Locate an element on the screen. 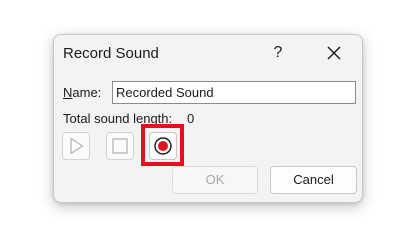  ok-button: OK is located at coordinates (215, 180).